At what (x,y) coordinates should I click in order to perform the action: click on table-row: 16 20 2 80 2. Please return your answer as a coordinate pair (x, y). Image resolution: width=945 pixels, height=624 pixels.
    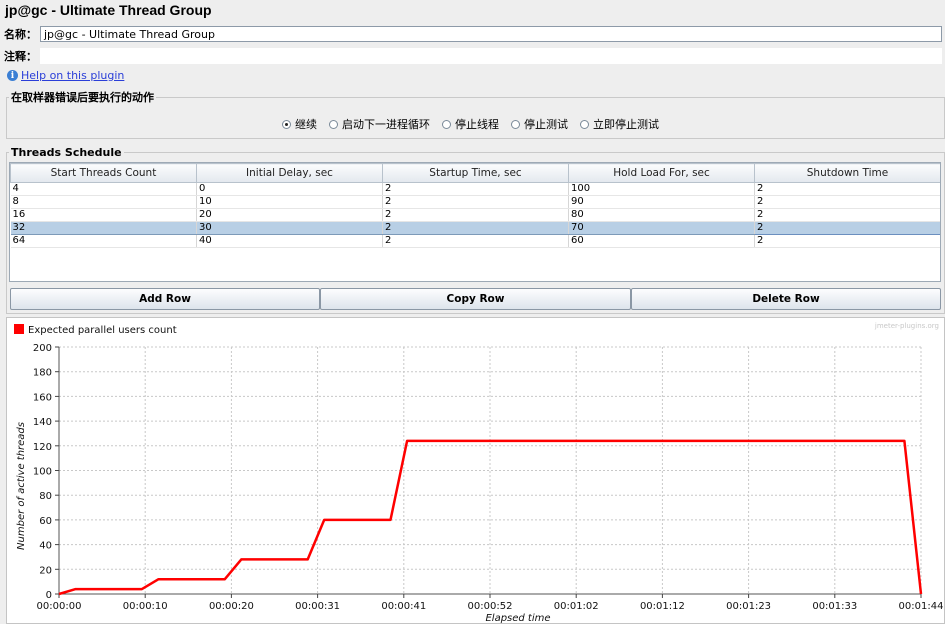
    Looking at the image, I should click on (475, 215).